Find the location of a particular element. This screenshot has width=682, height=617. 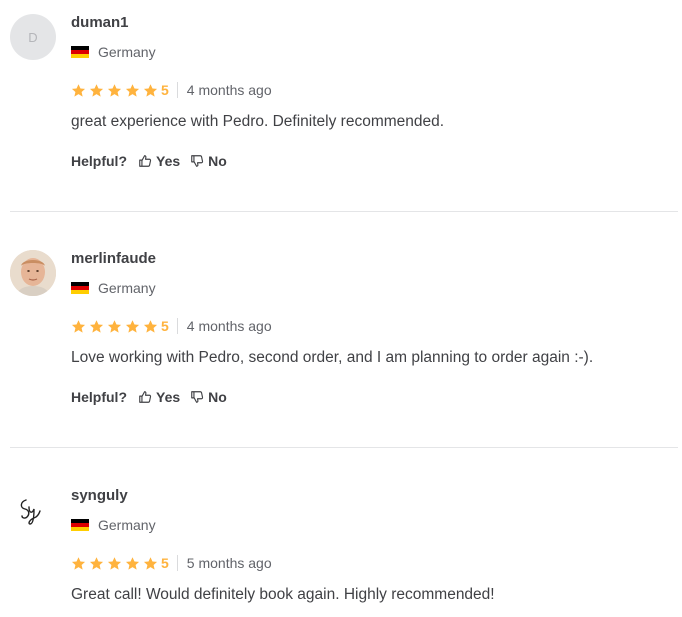

signature-logo-icon is located at coordinates (30, 512).